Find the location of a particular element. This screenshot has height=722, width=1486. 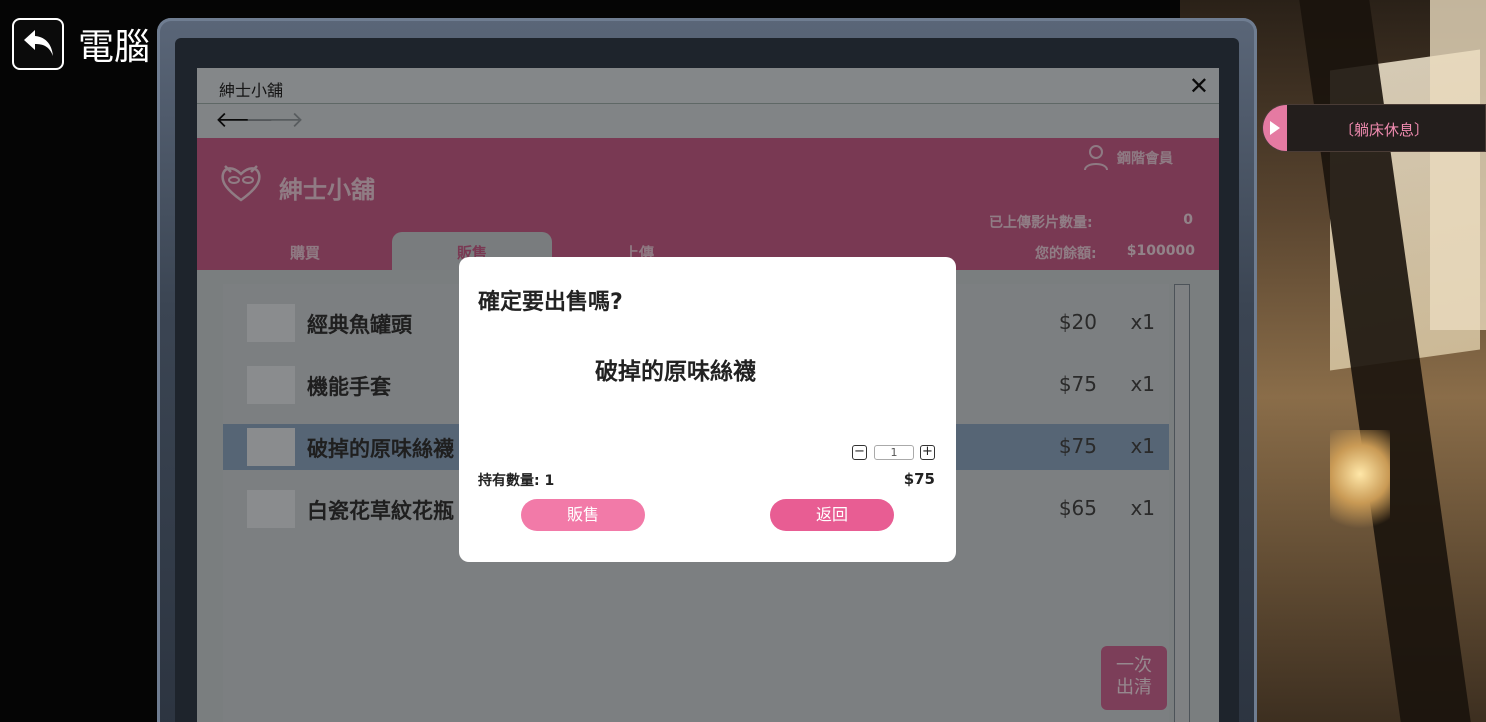

hold-quantity: 持有數量: 1 is located at coordinates (516, 481).